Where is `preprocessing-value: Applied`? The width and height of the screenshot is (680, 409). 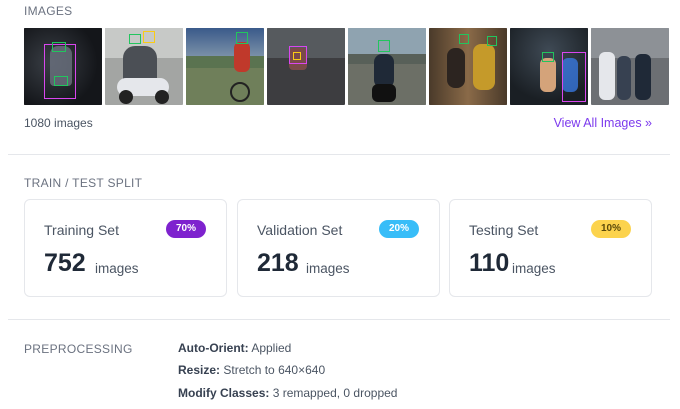 preprocessing-value: Applied is located at coordinates (271, 348).